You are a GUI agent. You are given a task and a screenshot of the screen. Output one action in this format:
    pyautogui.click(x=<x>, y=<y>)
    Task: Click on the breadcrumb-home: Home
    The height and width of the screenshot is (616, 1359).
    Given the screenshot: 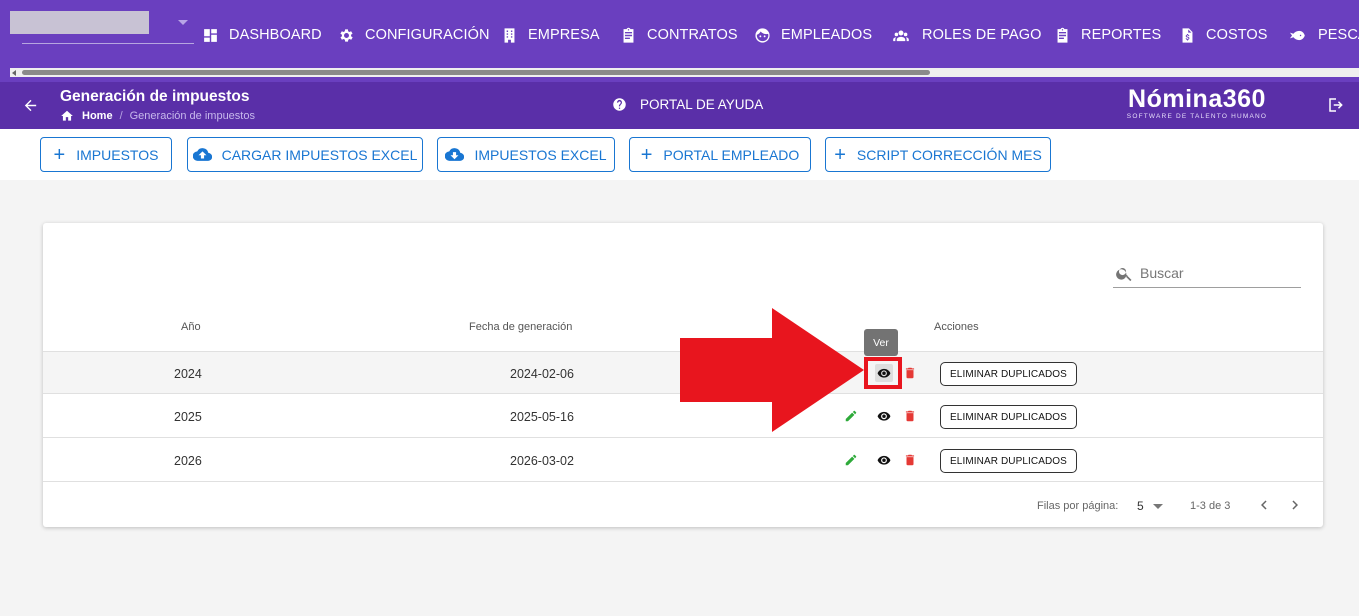 What is the action you would take?
    pyautogui.click(x=86, y=116)
    